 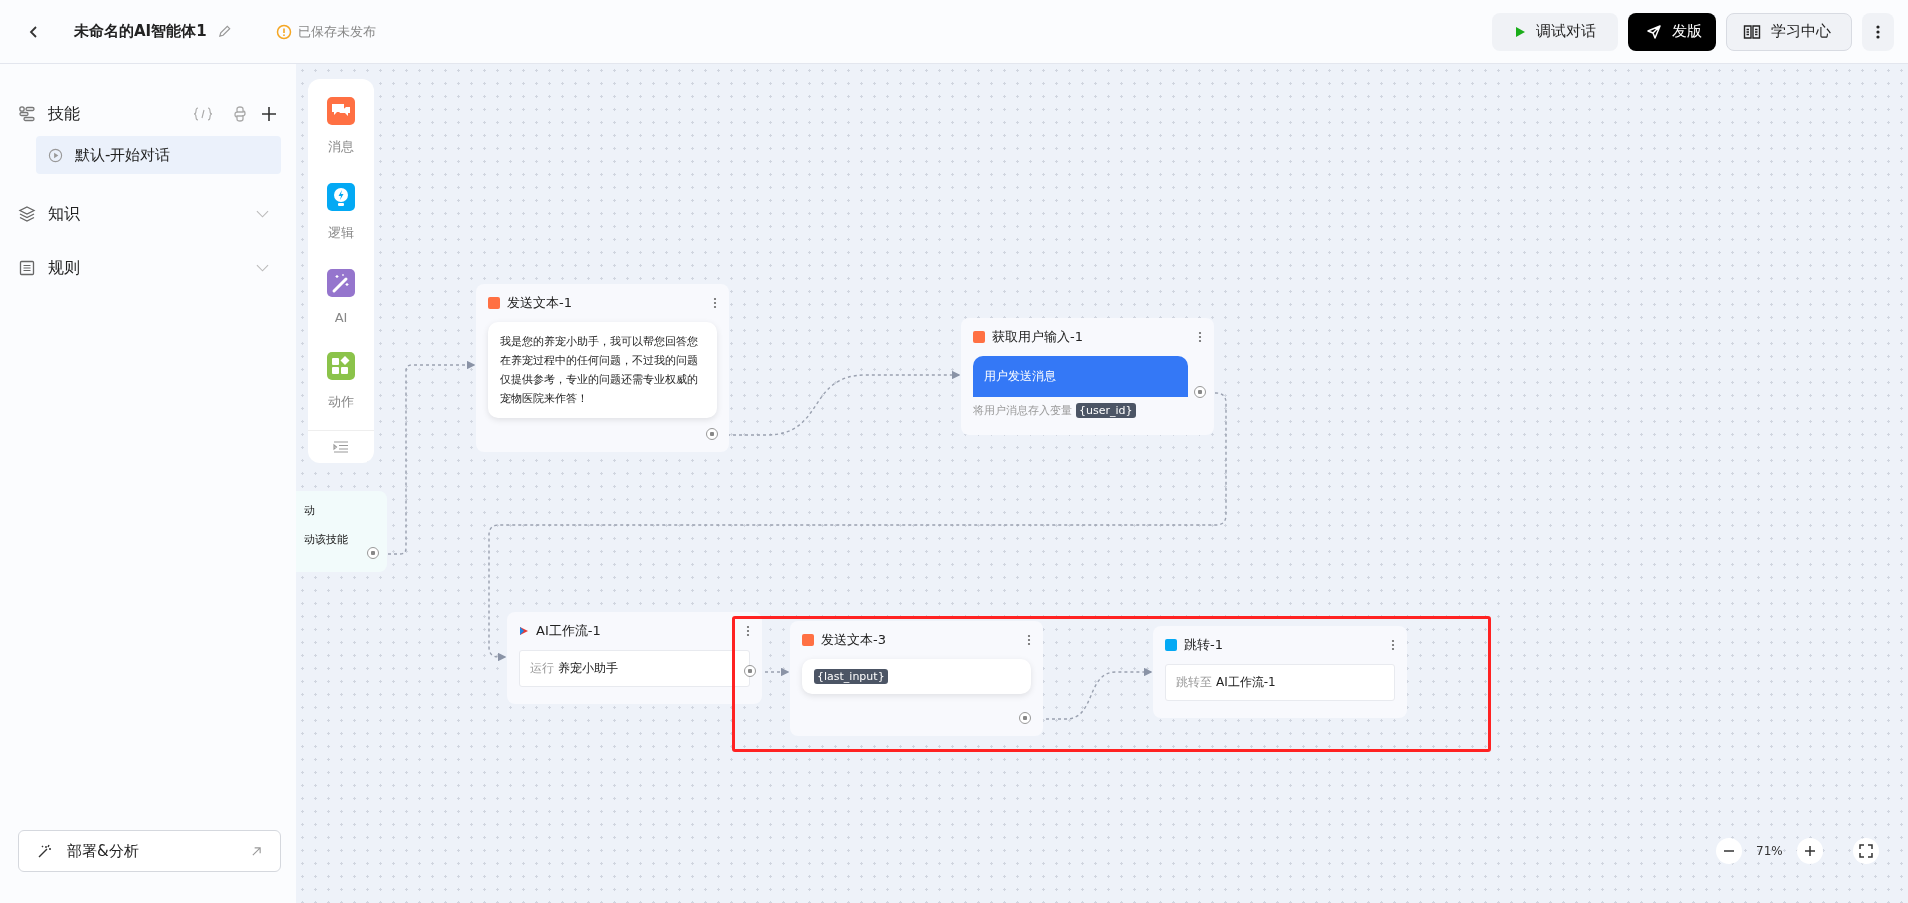 What do you see at coordinates (1106, 410) in the screenshot?
I see `variable-tag: {user_id}` at bounding box center [1106, 410].